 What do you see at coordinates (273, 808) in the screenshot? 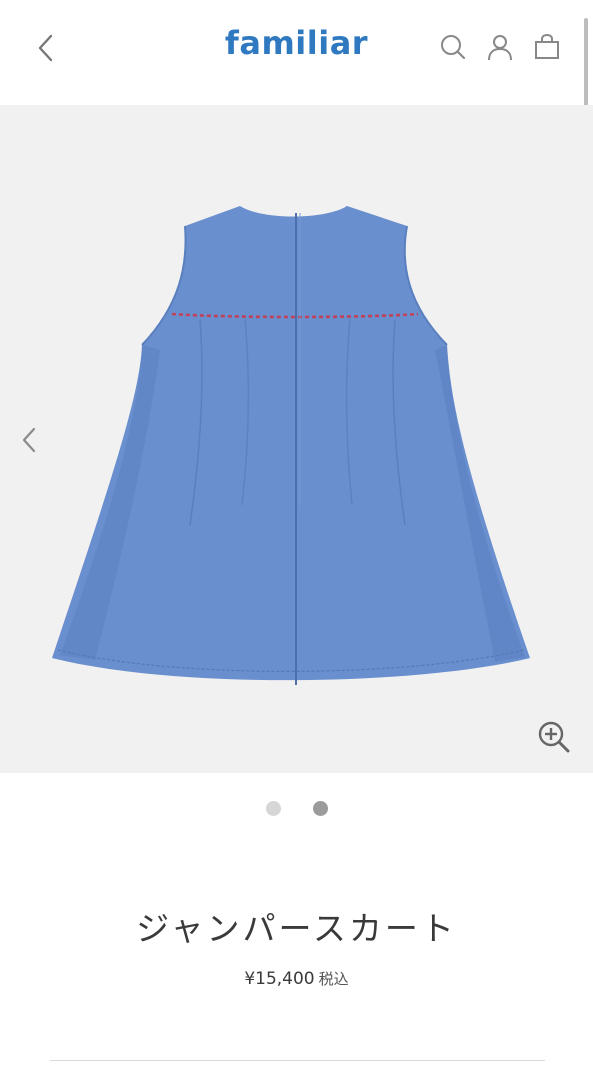
I see `pagination-dot` at bounding box center [273, 808].